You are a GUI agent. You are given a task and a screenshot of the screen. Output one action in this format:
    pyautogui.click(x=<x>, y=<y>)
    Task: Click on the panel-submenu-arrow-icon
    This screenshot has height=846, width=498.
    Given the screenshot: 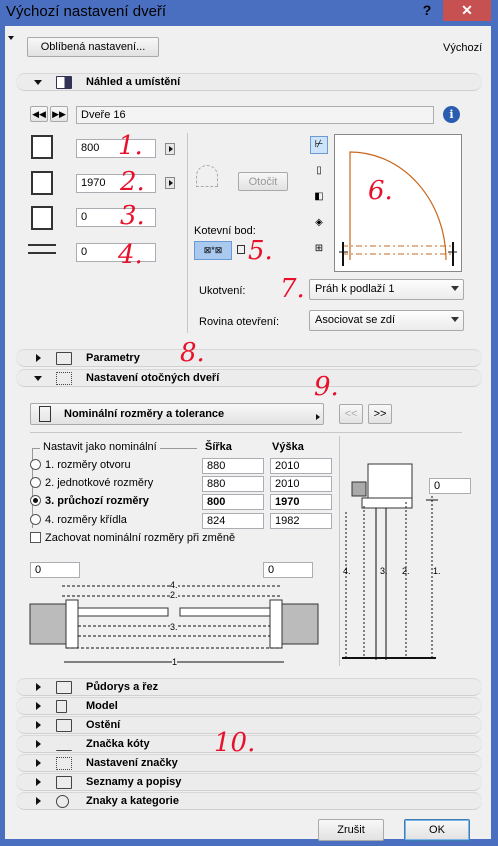 What is the action you would take?
    pyautogui.click(x=318, y=417)
    